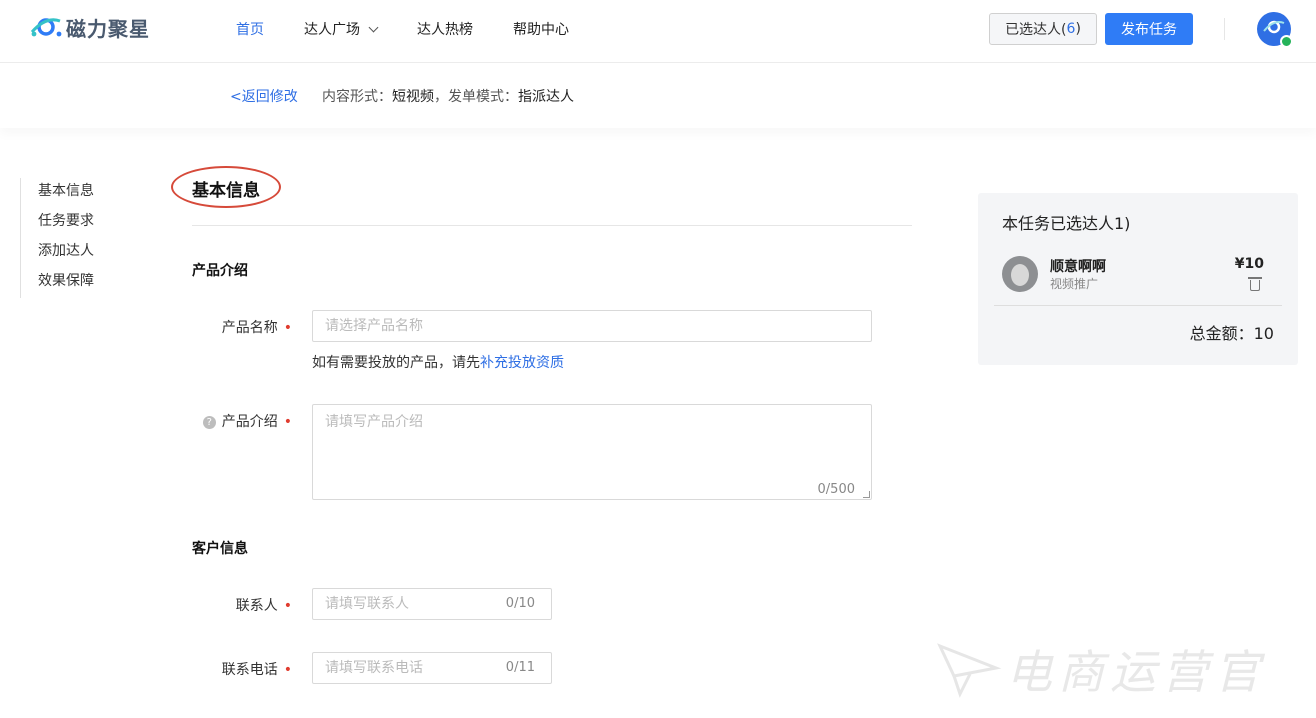  What do you see at coordinates (1078, 267) in the screenshot?
I see `creator-name: 顺意啊啊` at bounding box center [1078, 267].